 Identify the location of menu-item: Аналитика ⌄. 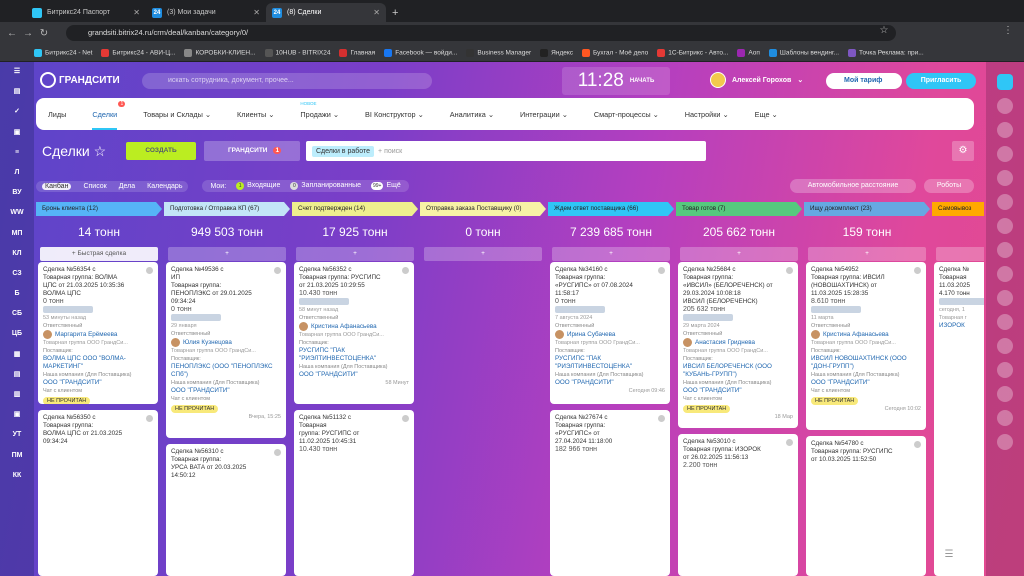
(472, 114).